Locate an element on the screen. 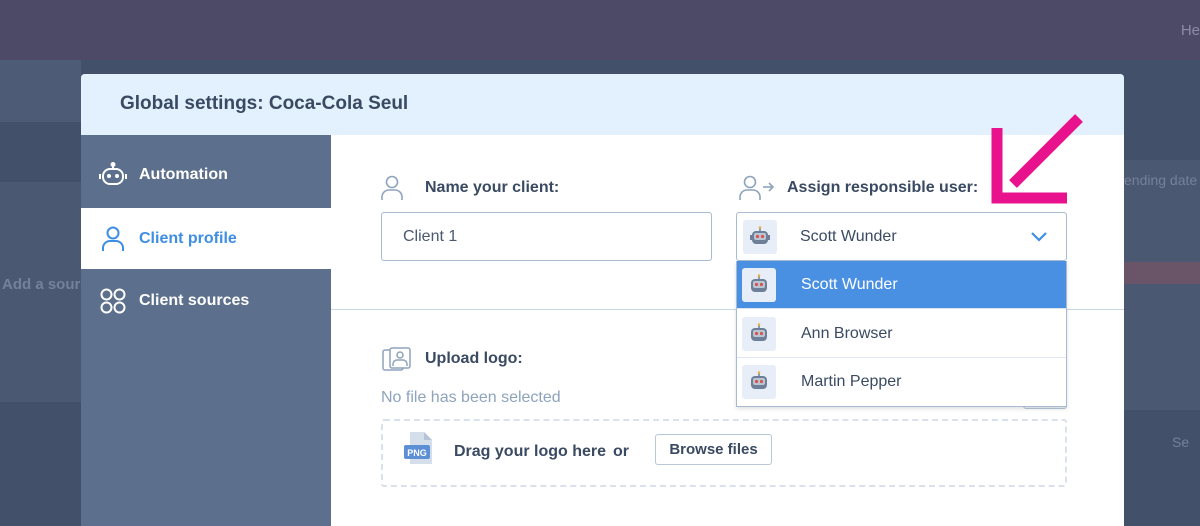  modal-header: Global settings: Coca-Cola Seul is located at coordinates (602, 104).